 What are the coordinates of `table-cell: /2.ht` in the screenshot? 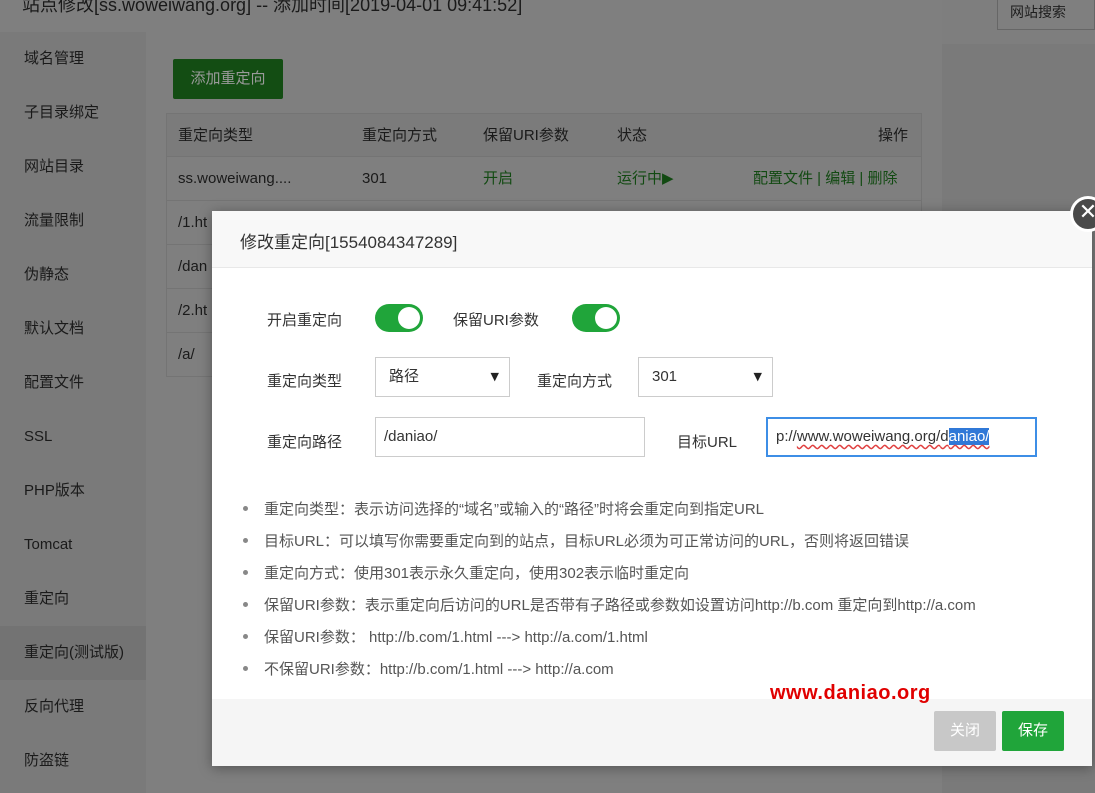 It's located at (193, 310).